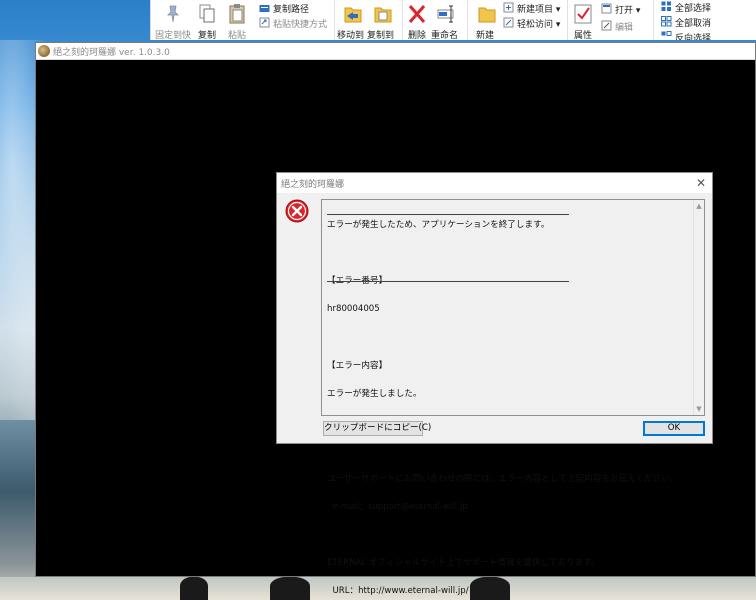  I want to click on properties-button: 属性, so click(583, 34).